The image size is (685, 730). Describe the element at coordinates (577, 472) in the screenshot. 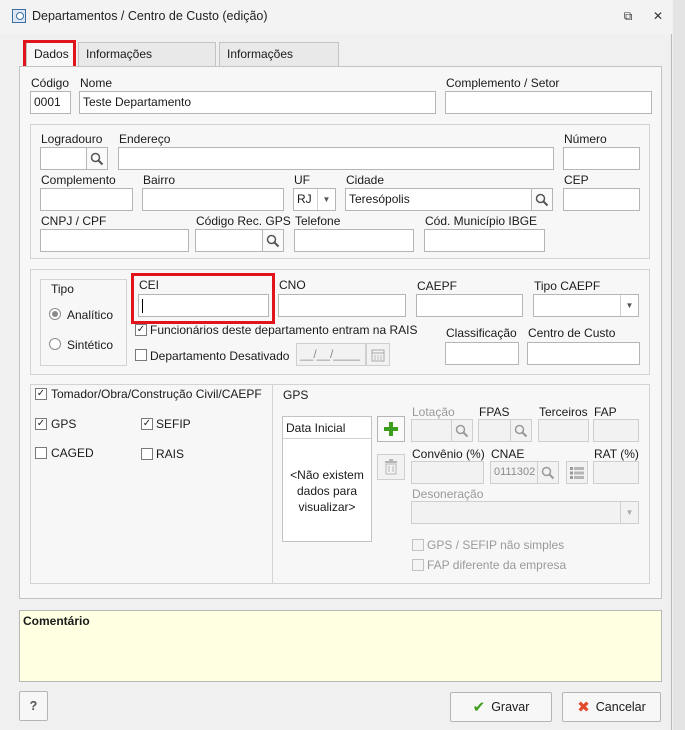

I see `cnae-list-button` at that location.